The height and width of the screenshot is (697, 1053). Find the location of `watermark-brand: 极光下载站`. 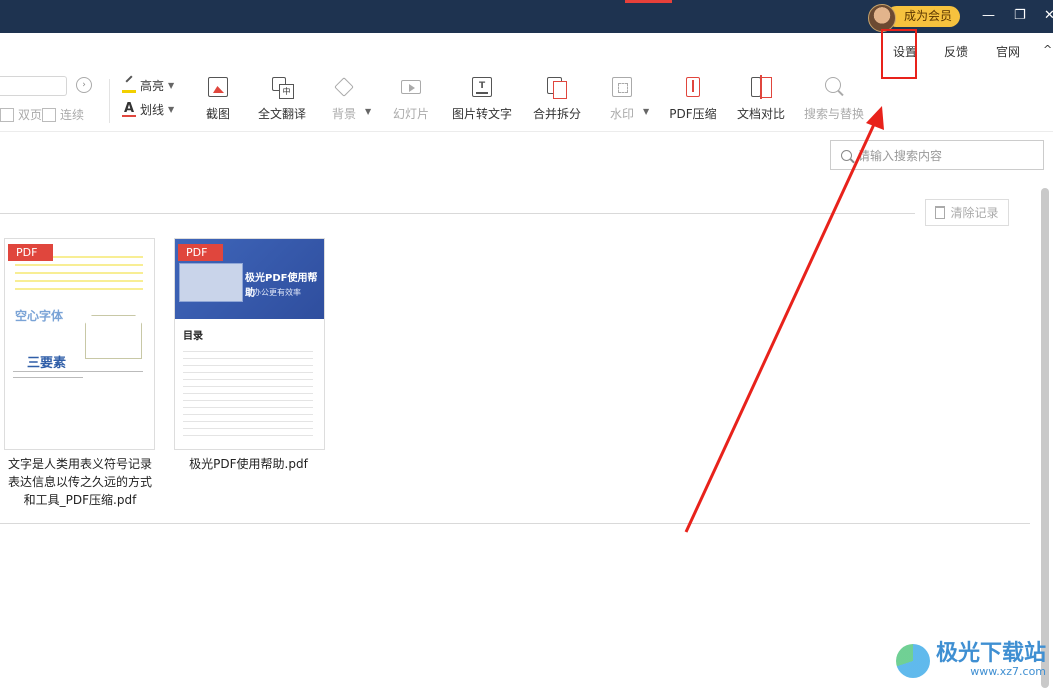

watermark-brand: 极光下载站 is located at coordinates (991, 653).